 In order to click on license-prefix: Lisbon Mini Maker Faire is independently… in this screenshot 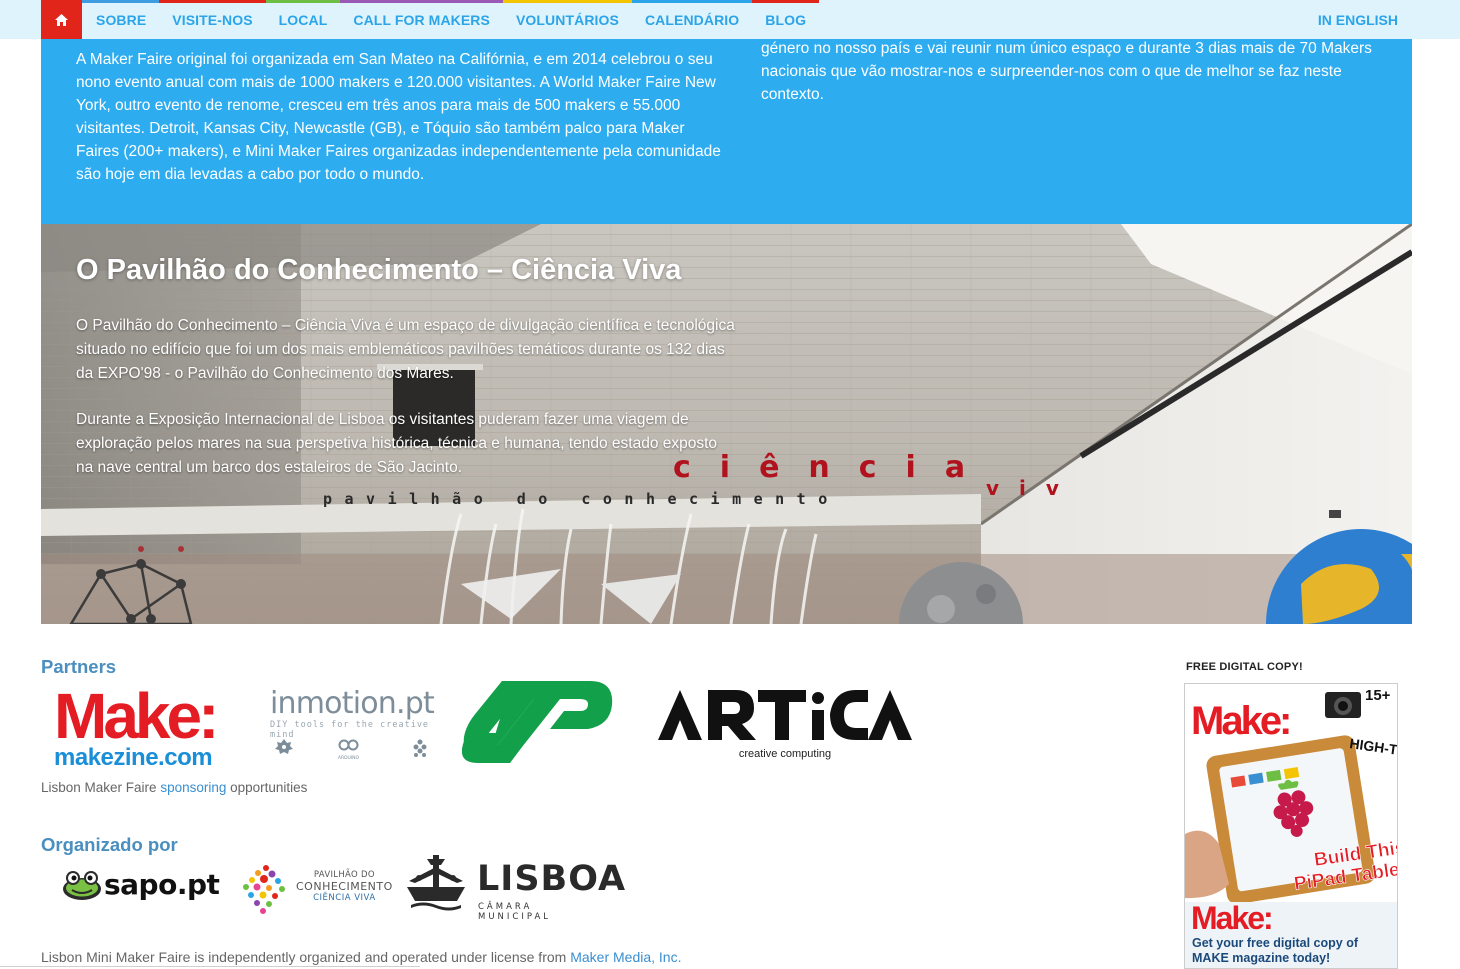, I will do `click(306, 957)`.